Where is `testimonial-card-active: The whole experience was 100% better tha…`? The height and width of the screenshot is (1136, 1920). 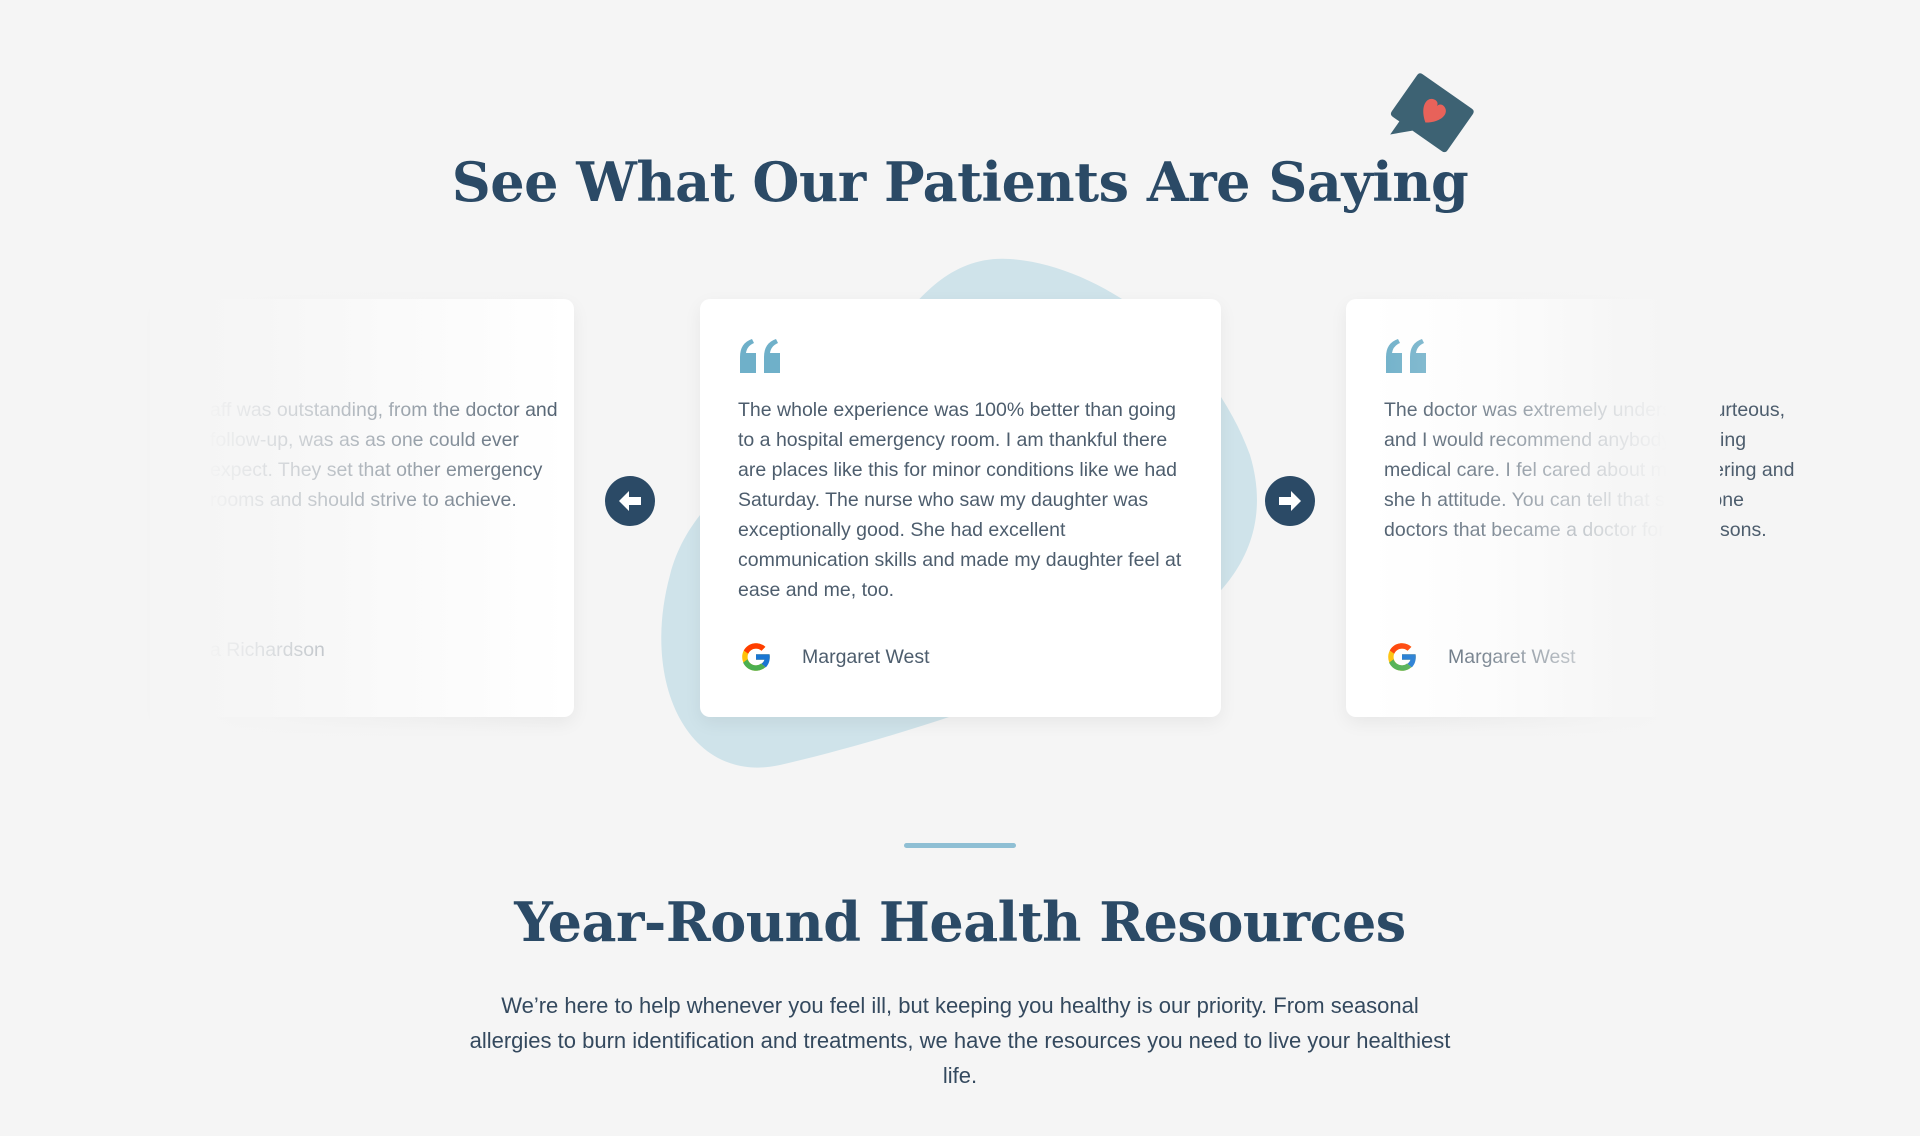
testimonial-card-active: The whole experience was 100% better tha… is located at coordinates (960, 508).